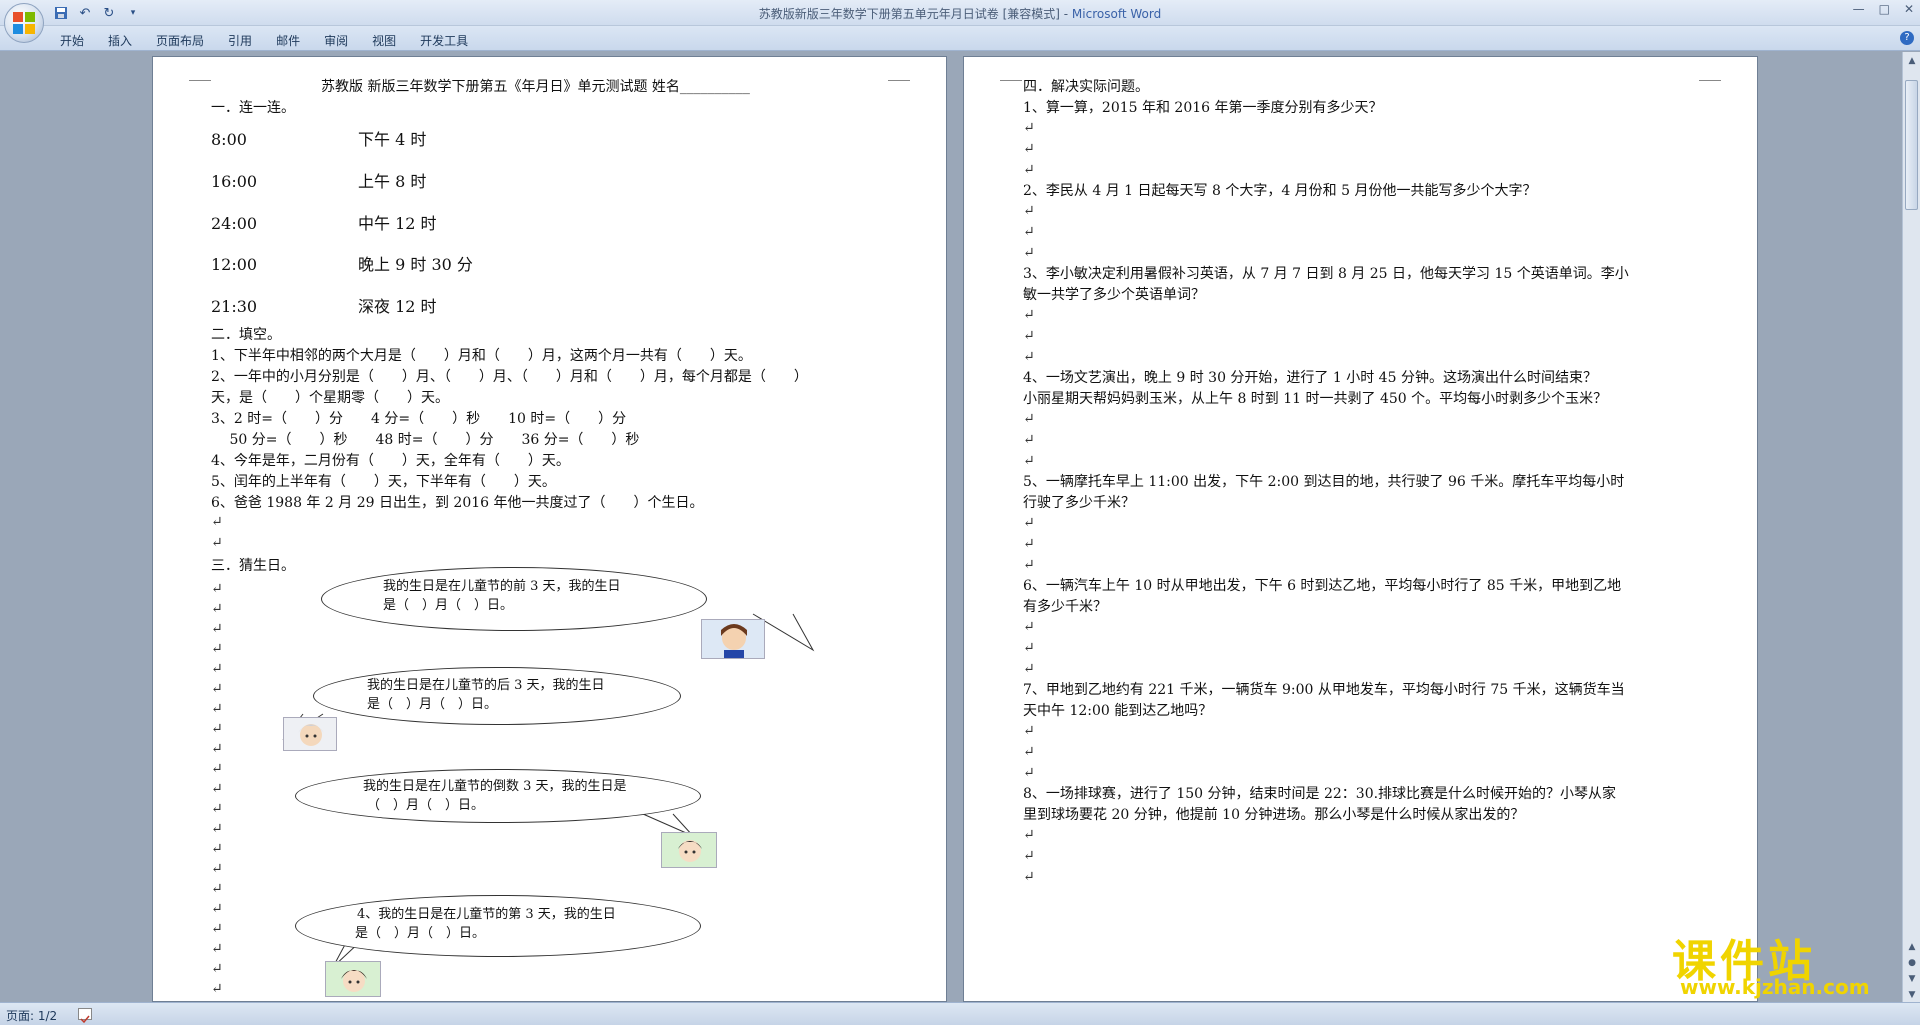  What do you see at coordinates (495, 786) in the screenshot?
I see `bubble-3-text-line-1: 我的生日是在儿童节的倒数 3 天，我的生日是` at bounding box center [495, 786].